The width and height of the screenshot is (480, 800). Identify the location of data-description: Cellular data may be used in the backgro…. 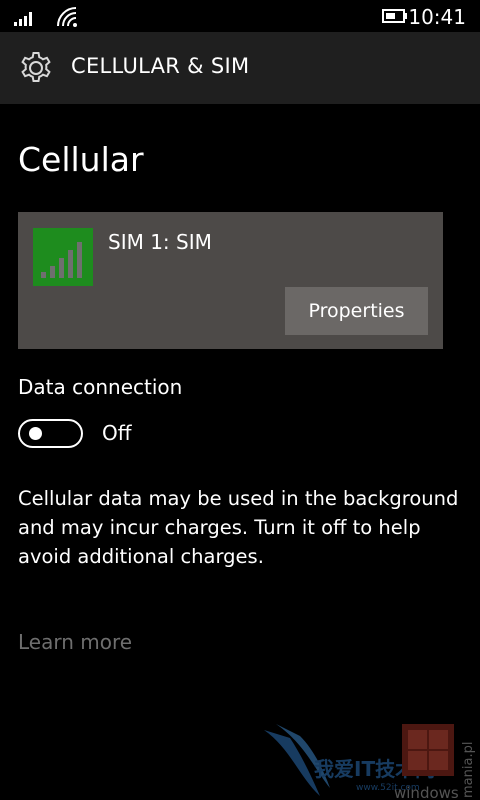
(238, 527).